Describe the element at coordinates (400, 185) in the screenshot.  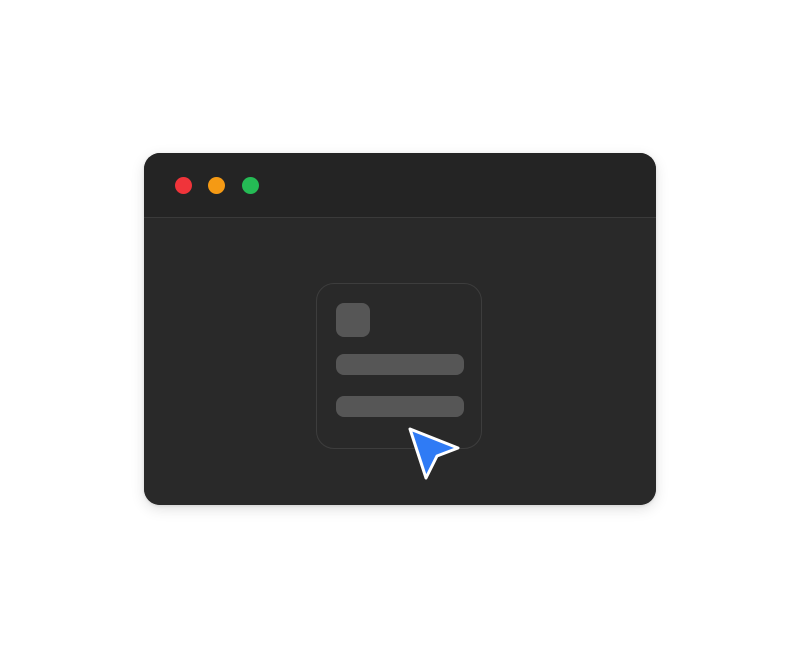
I see `window-titlebar` at that location.